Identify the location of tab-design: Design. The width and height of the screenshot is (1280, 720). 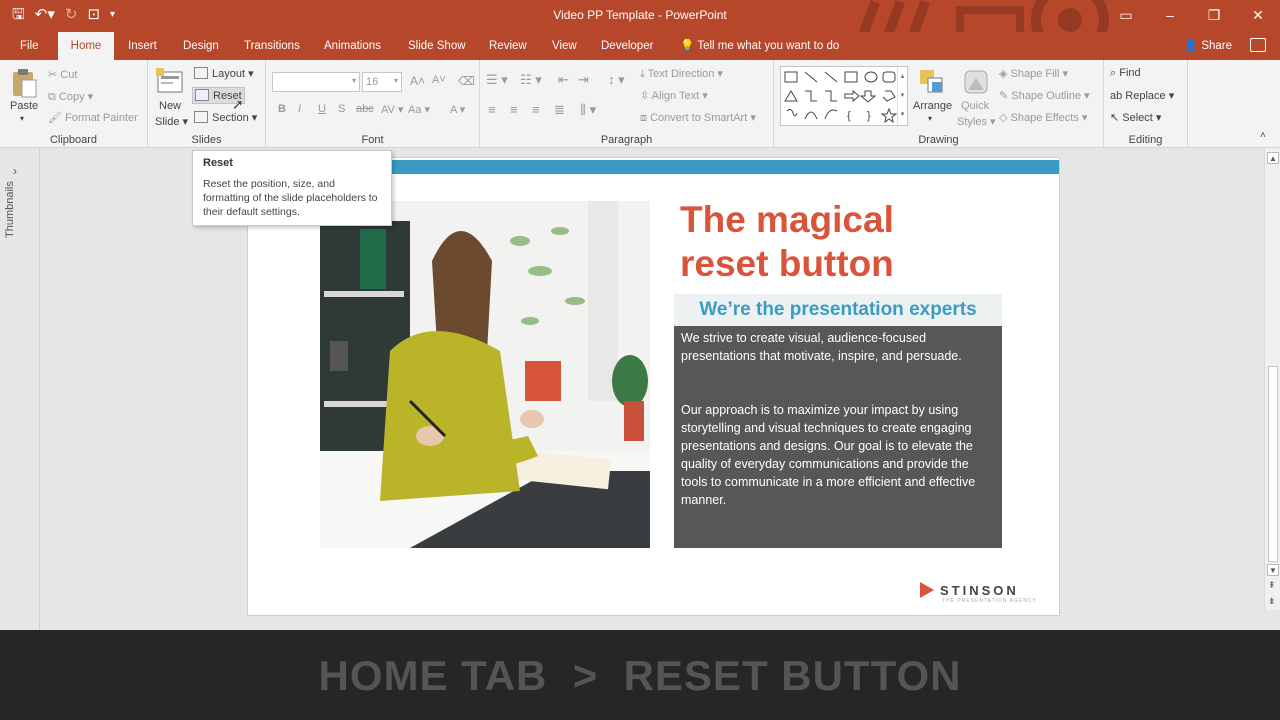
(201, 46).